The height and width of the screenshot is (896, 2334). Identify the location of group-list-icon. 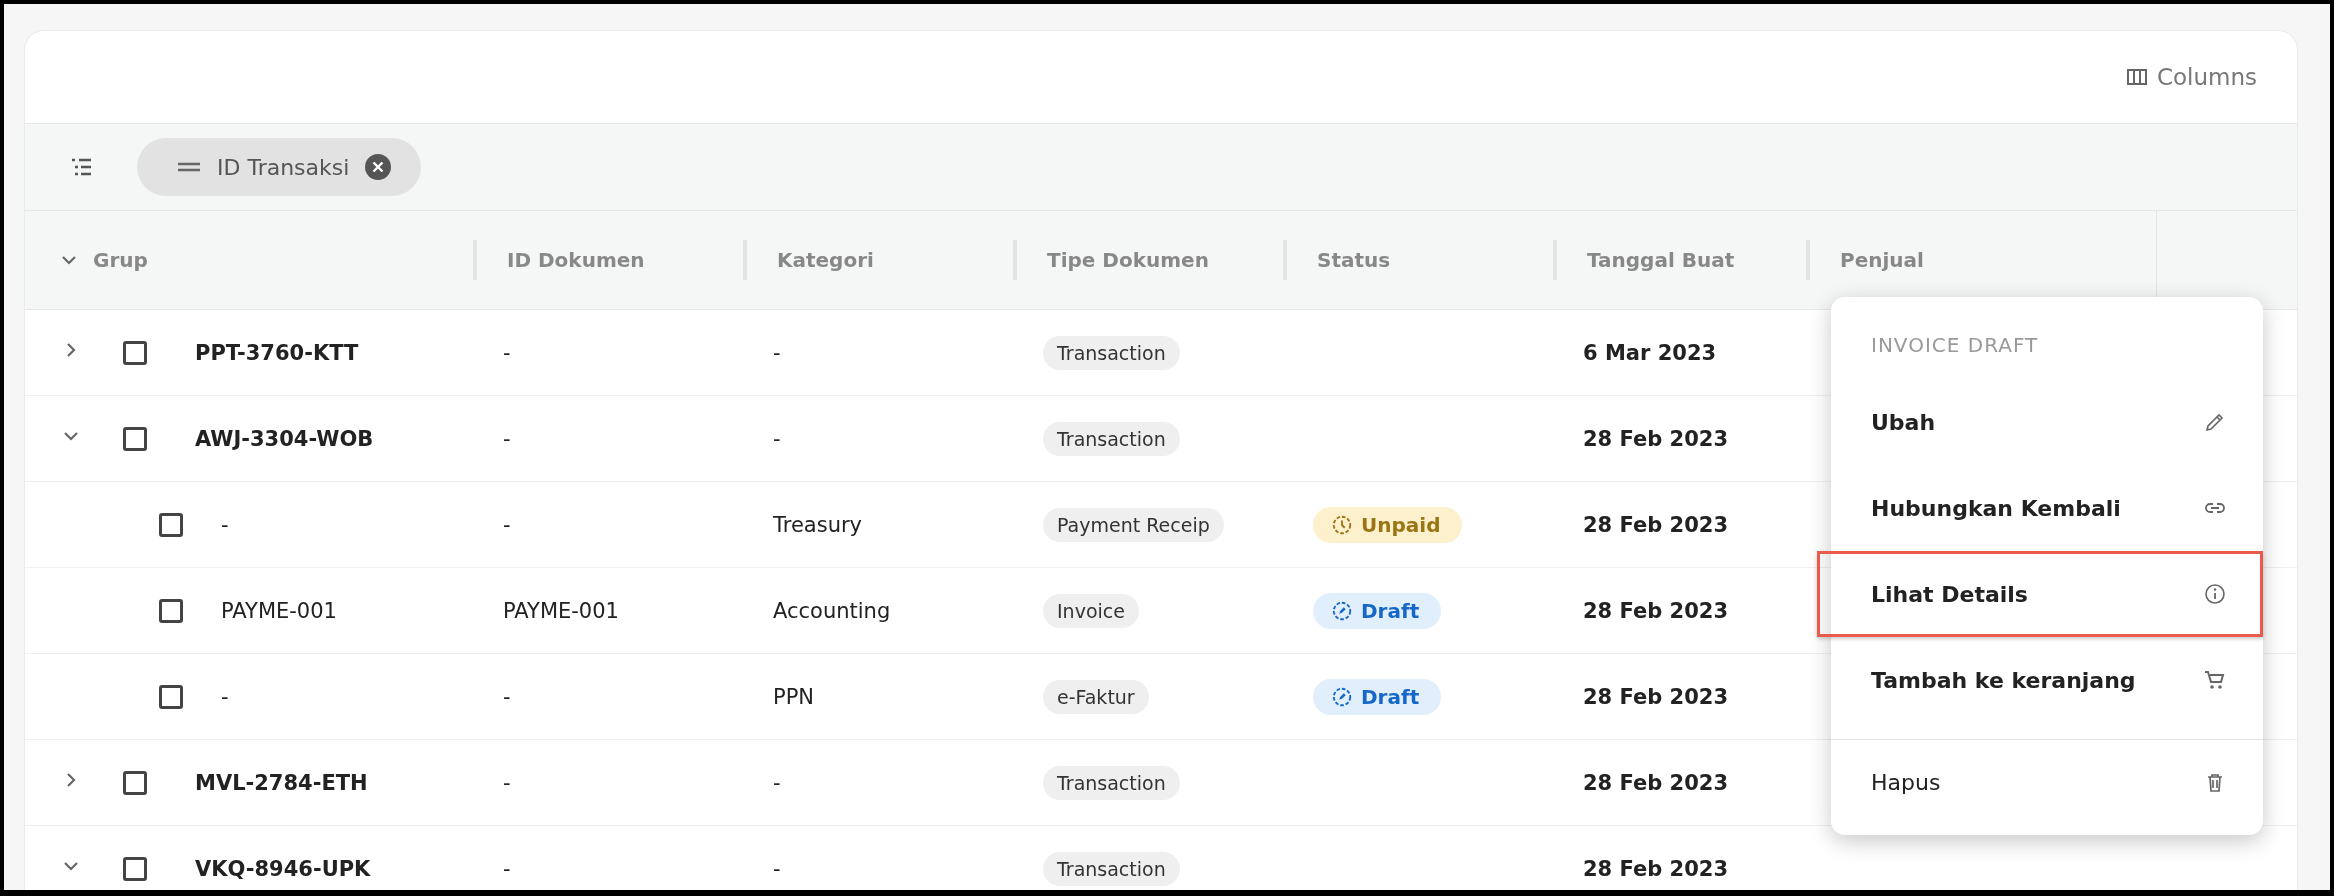
(82, 167).